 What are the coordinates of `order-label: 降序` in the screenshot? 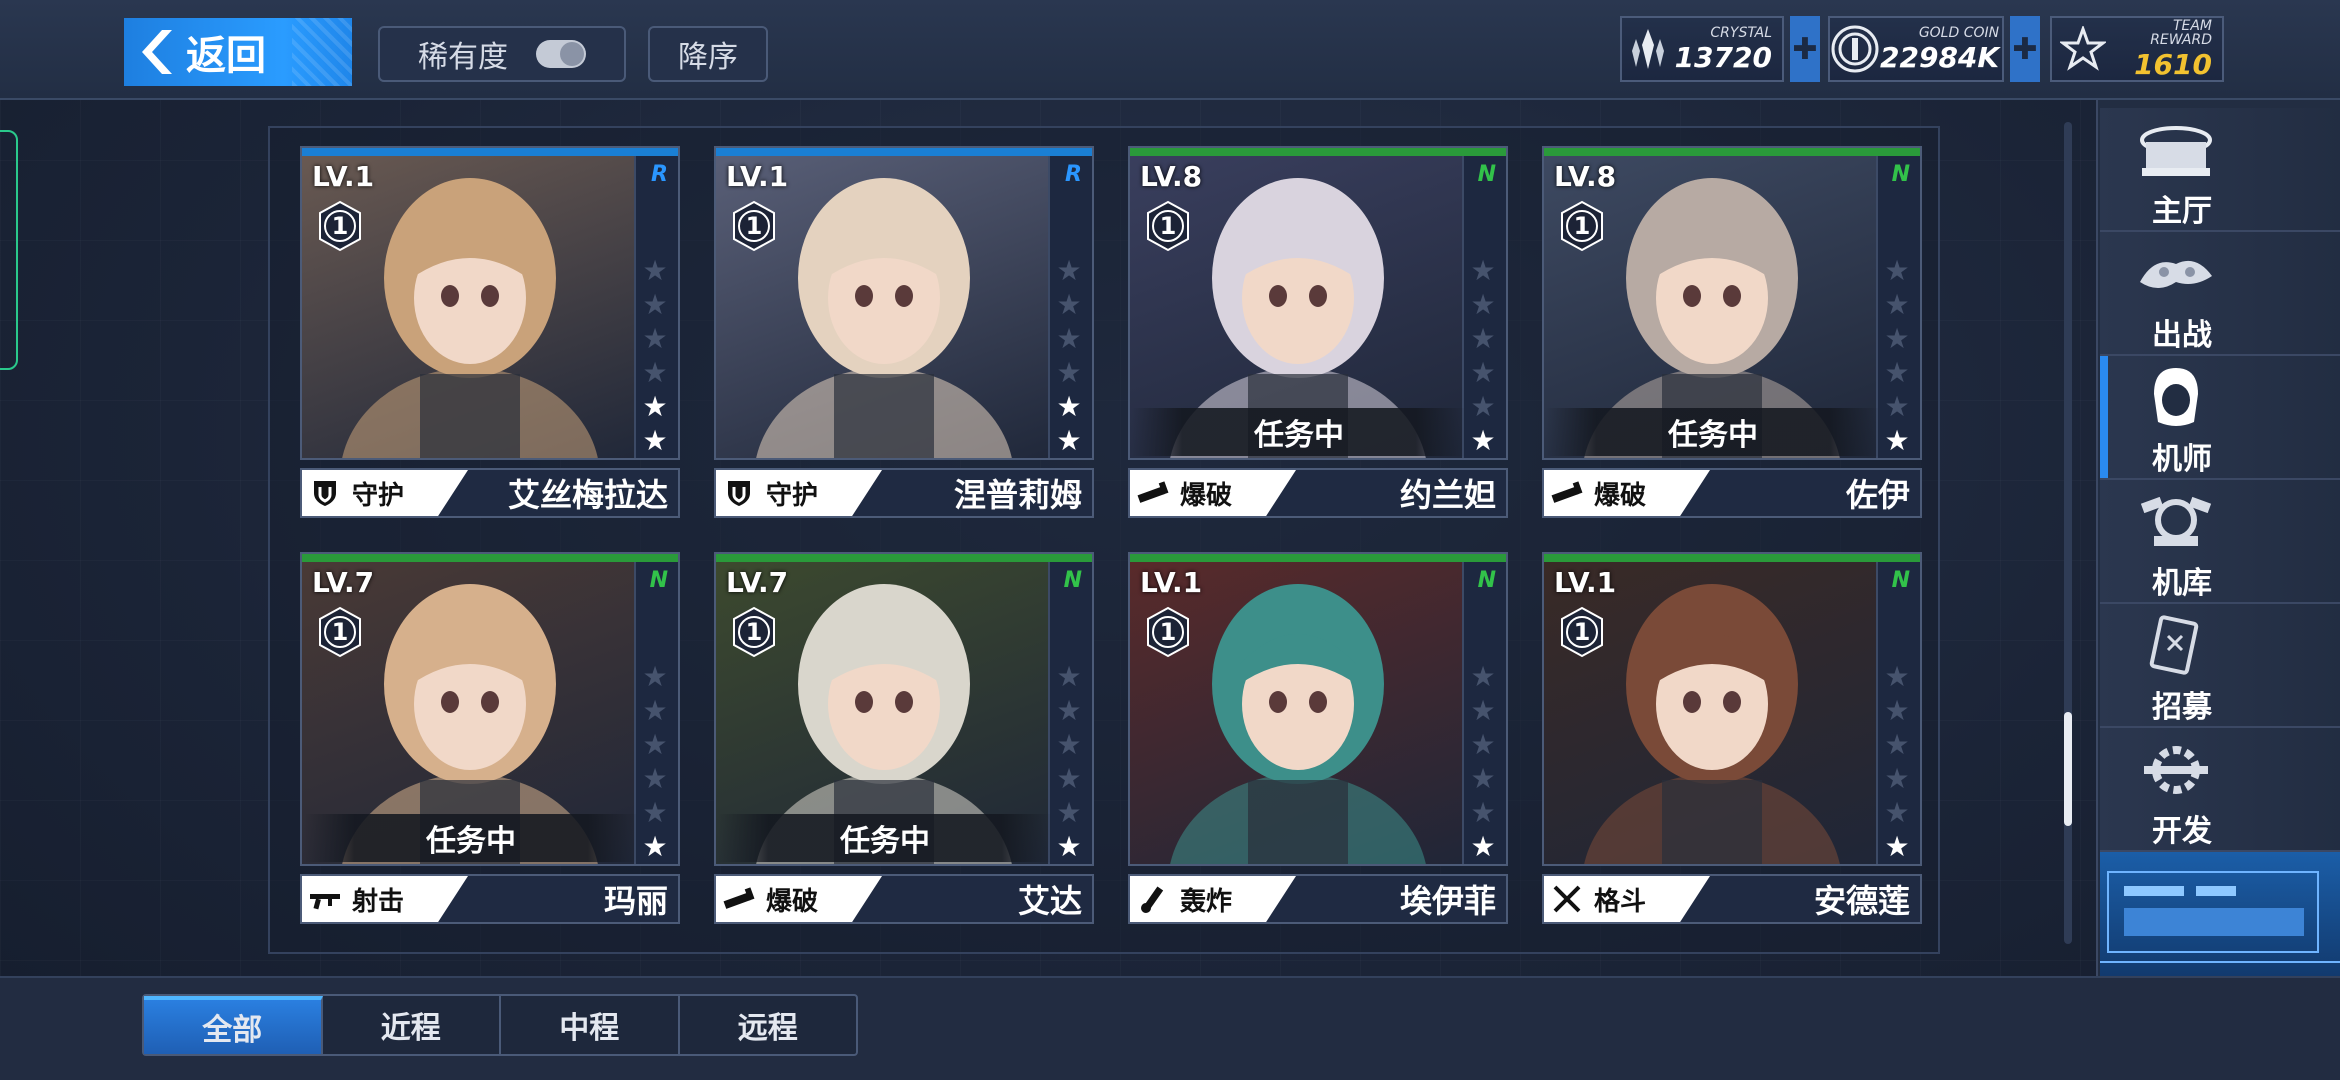 It's located at (708, 57).